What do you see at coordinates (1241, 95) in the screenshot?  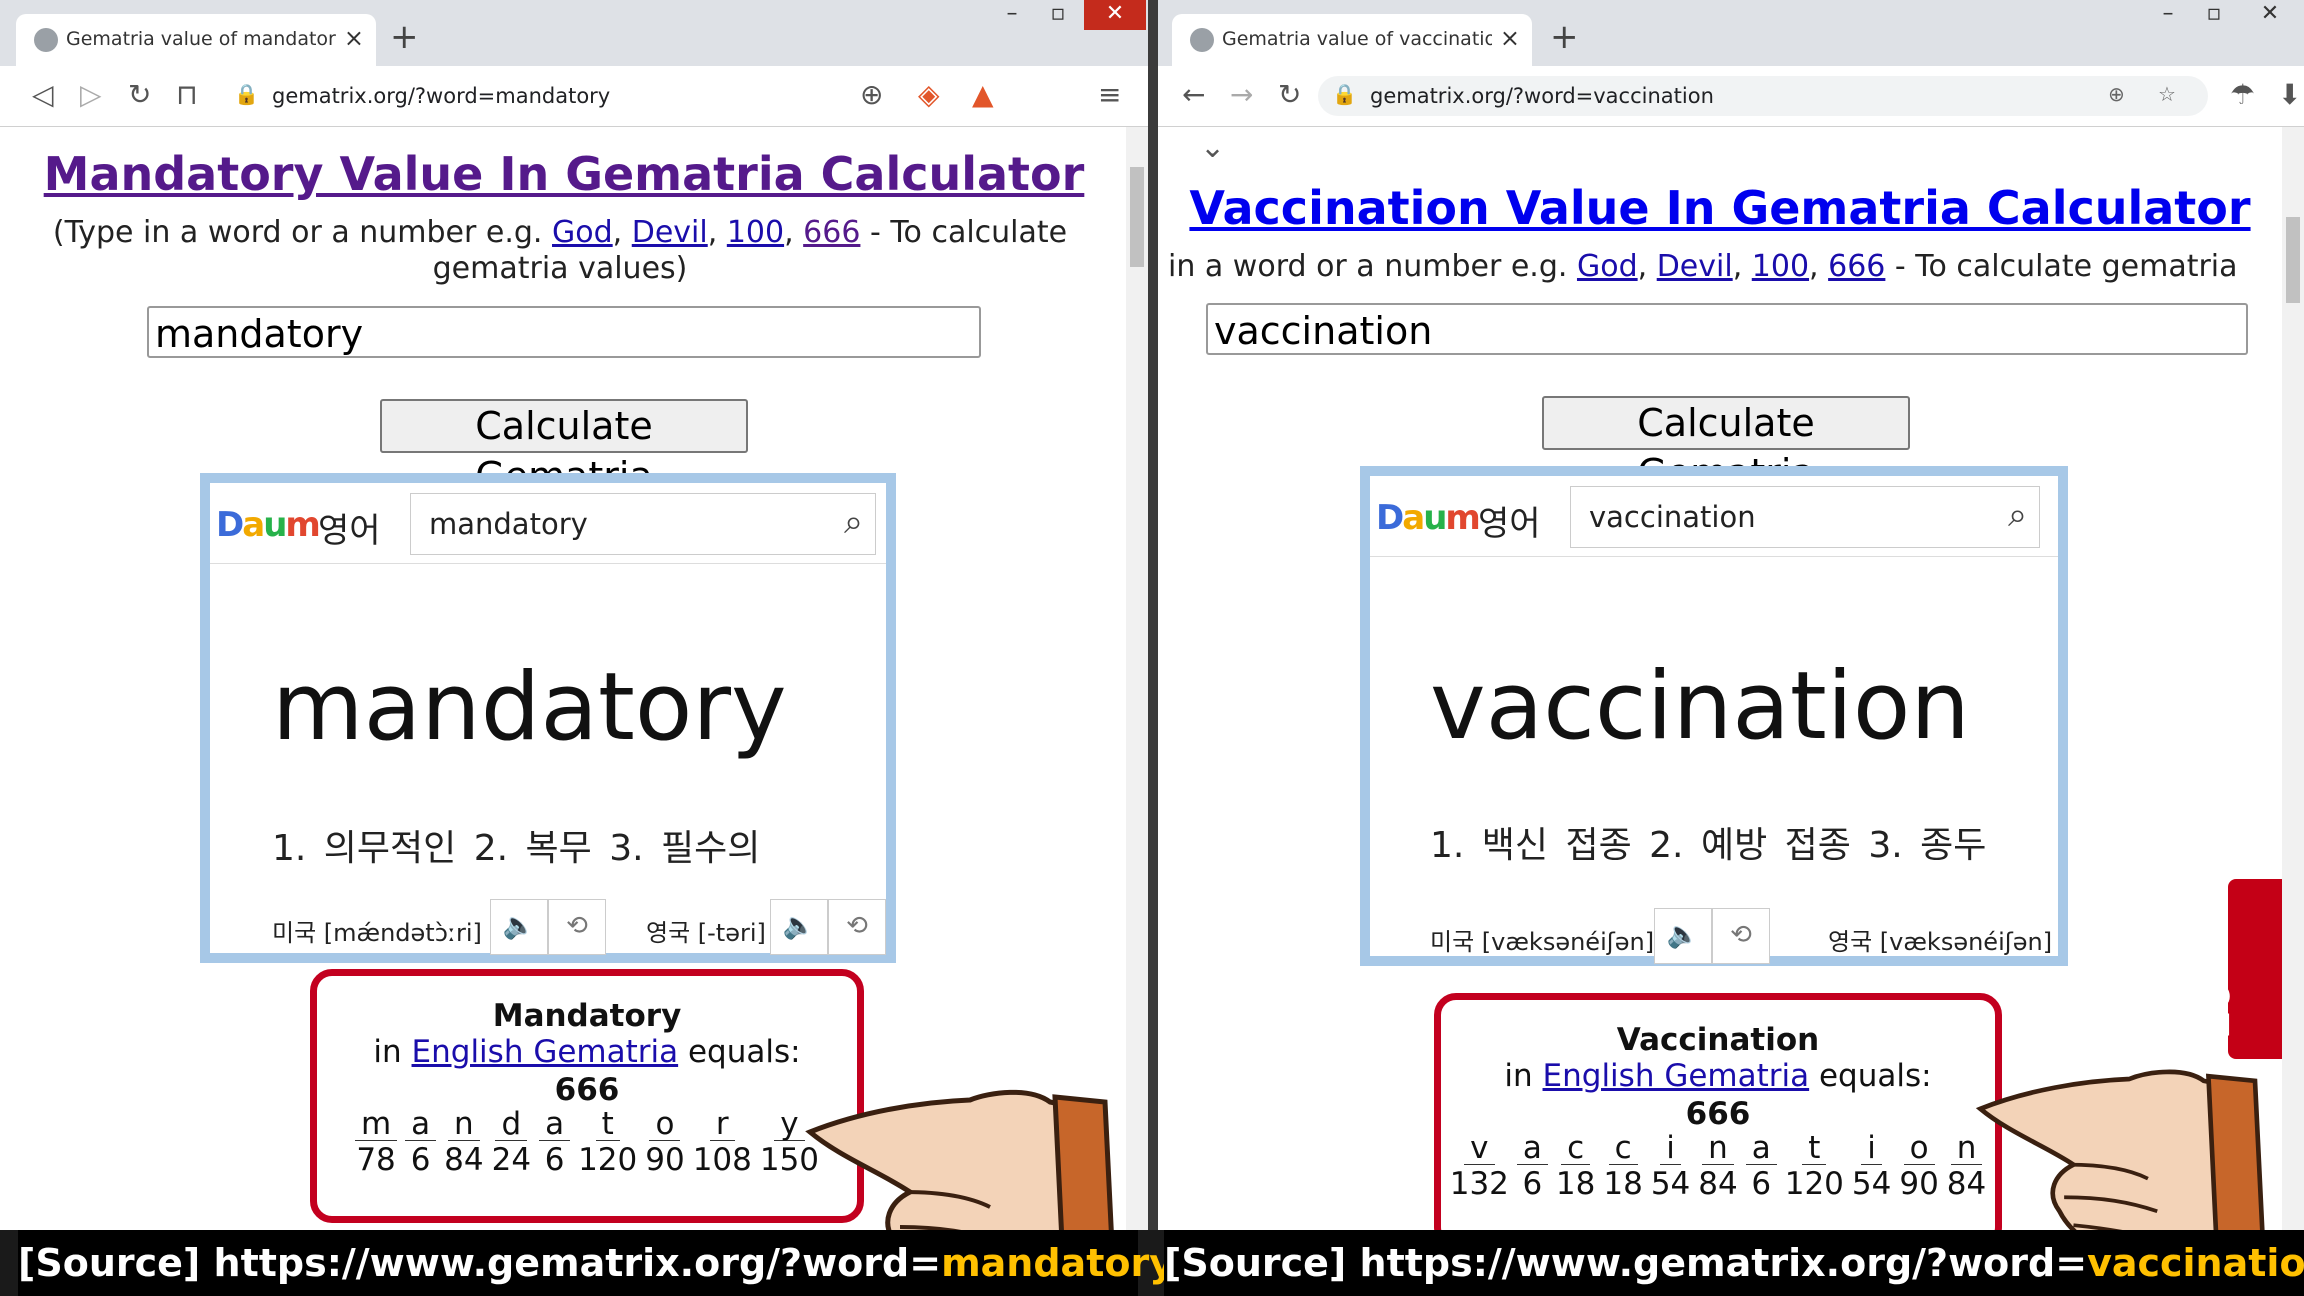 I see `forward-icon: →` at bounding box center [1241, 95].